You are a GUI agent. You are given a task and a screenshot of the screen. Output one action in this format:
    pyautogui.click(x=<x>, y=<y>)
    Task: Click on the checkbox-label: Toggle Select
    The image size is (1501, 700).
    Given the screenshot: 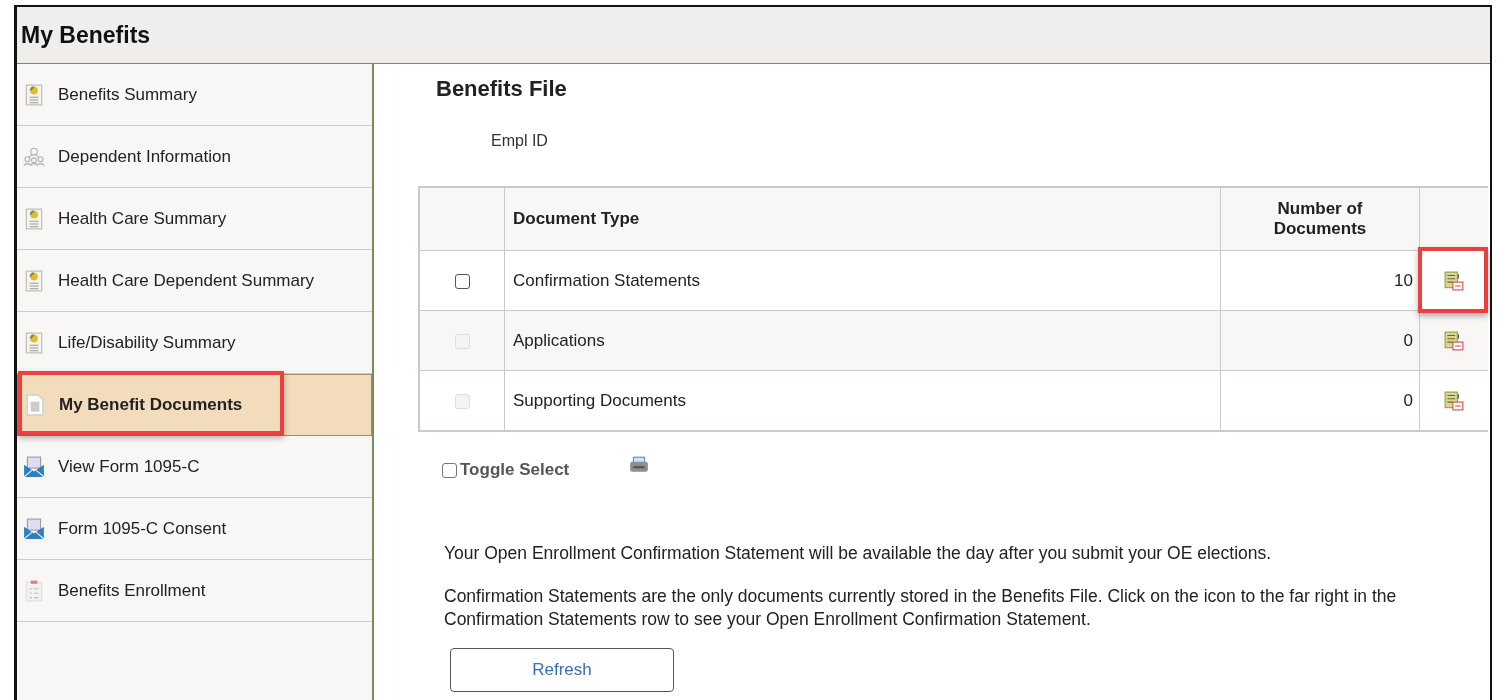 What is the action you would take?
    pyautogui.click(x=515, y=470)
    